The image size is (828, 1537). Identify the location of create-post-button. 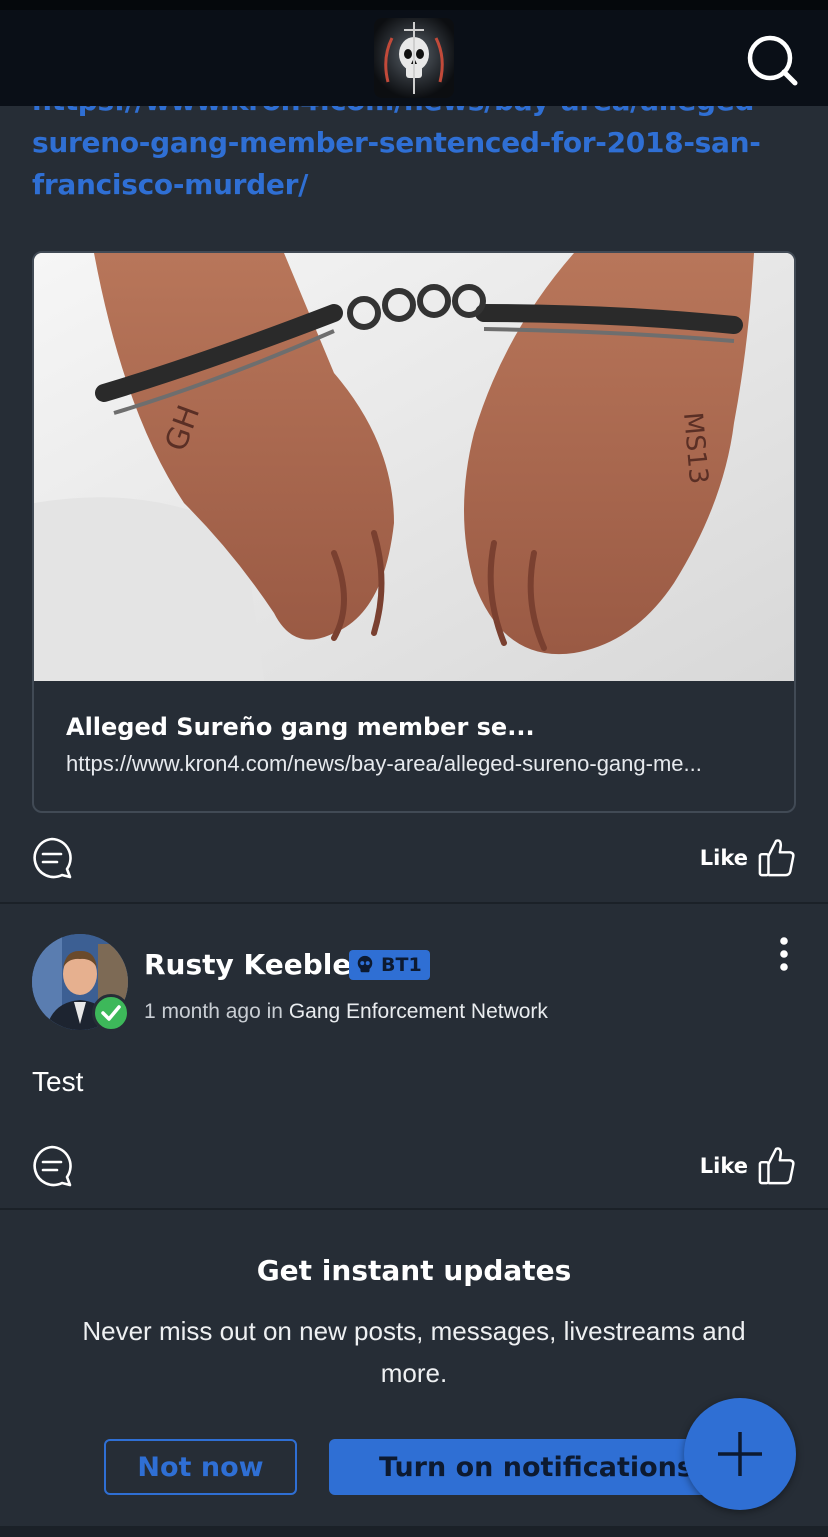
(740, 1454).